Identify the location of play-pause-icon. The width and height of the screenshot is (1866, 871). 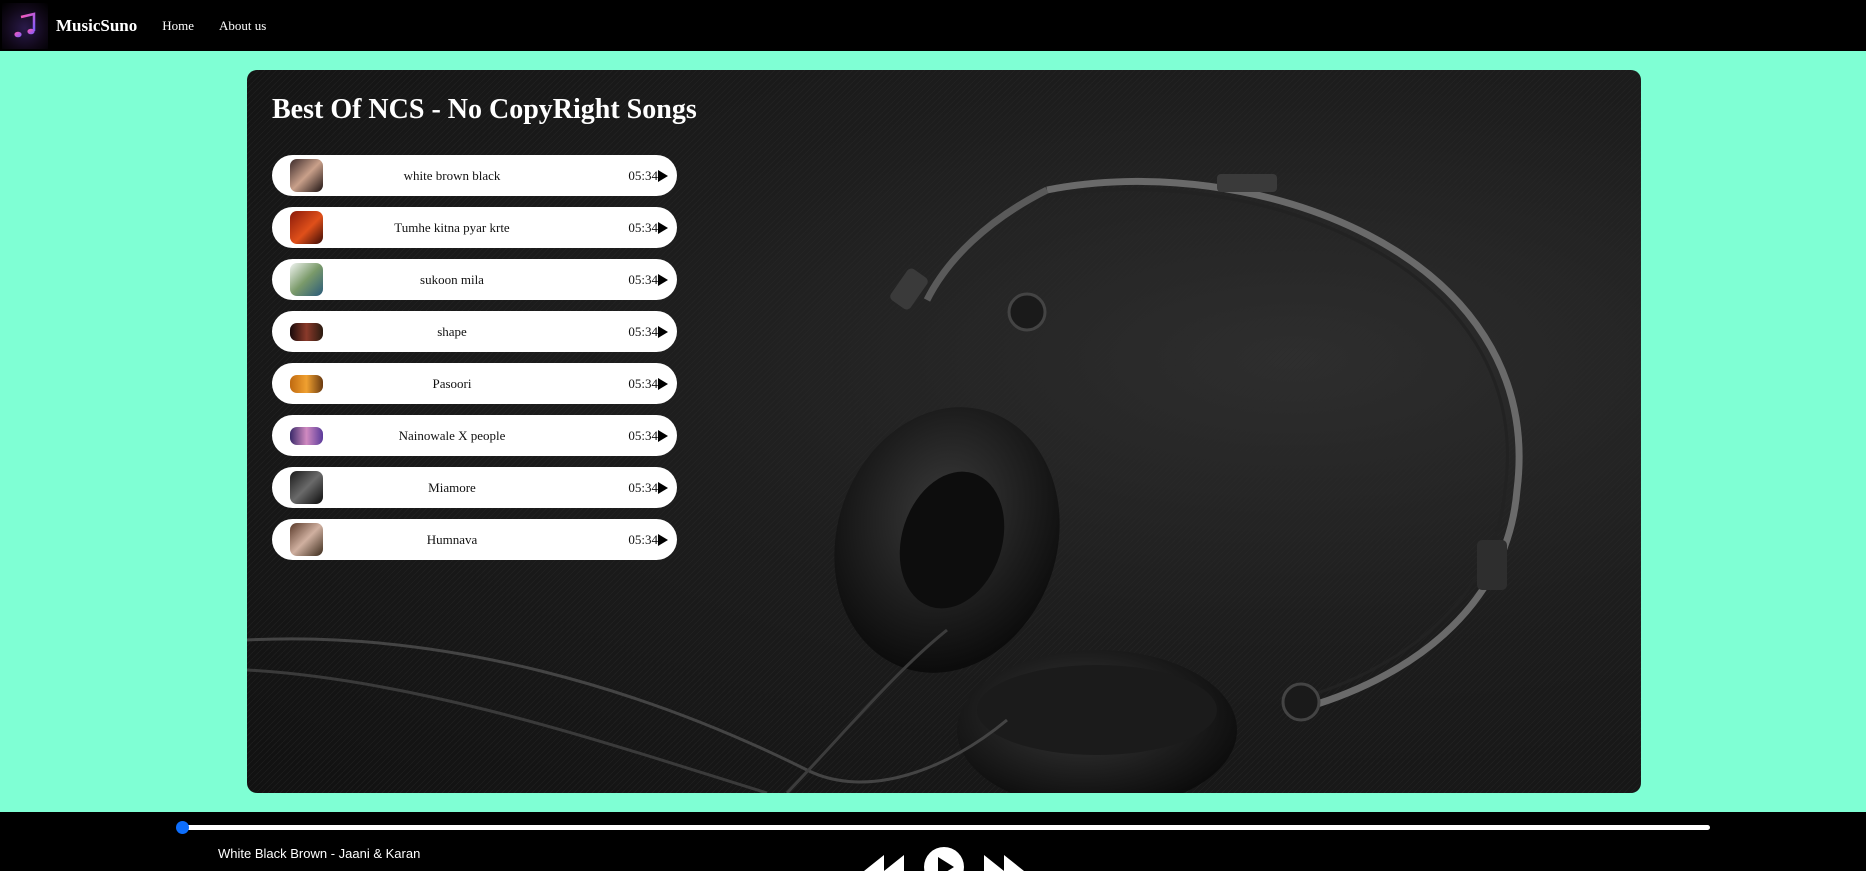
(944, 858).